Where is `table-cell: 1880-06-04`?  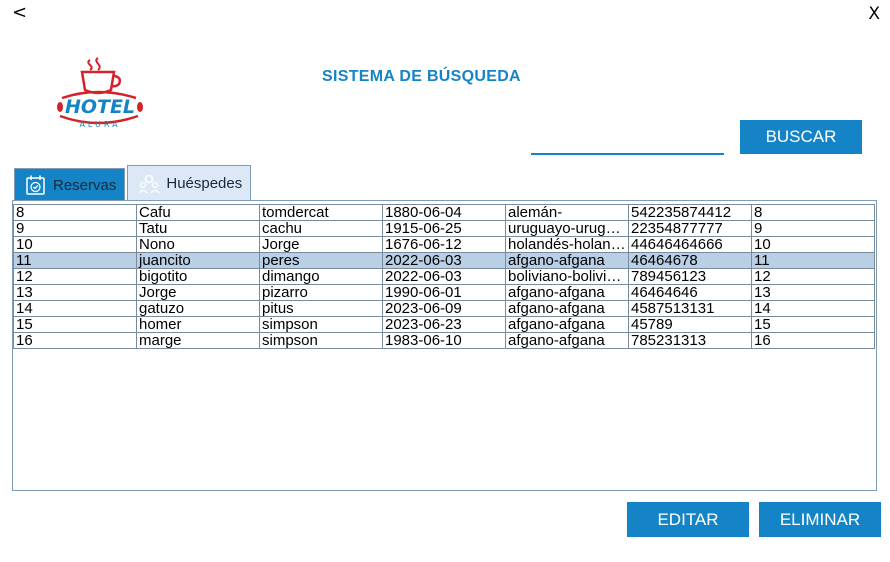
table-cell: 1880-06-04 is located at coordinates (444, 212).